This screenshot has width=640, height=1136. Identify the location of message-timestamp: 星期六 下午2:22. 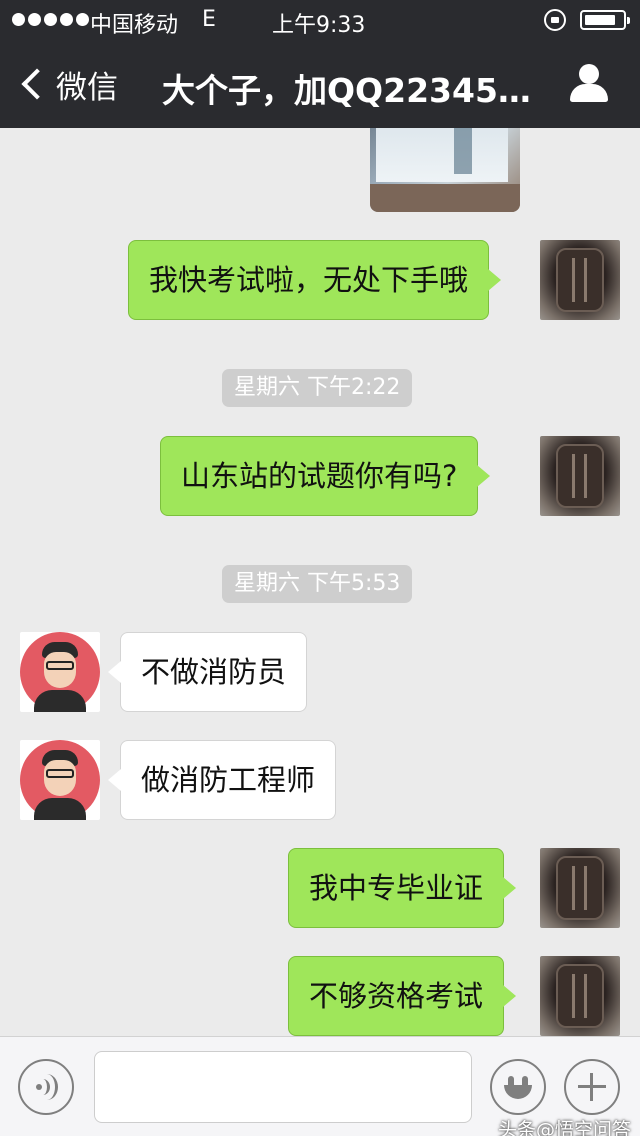
(317, 388).